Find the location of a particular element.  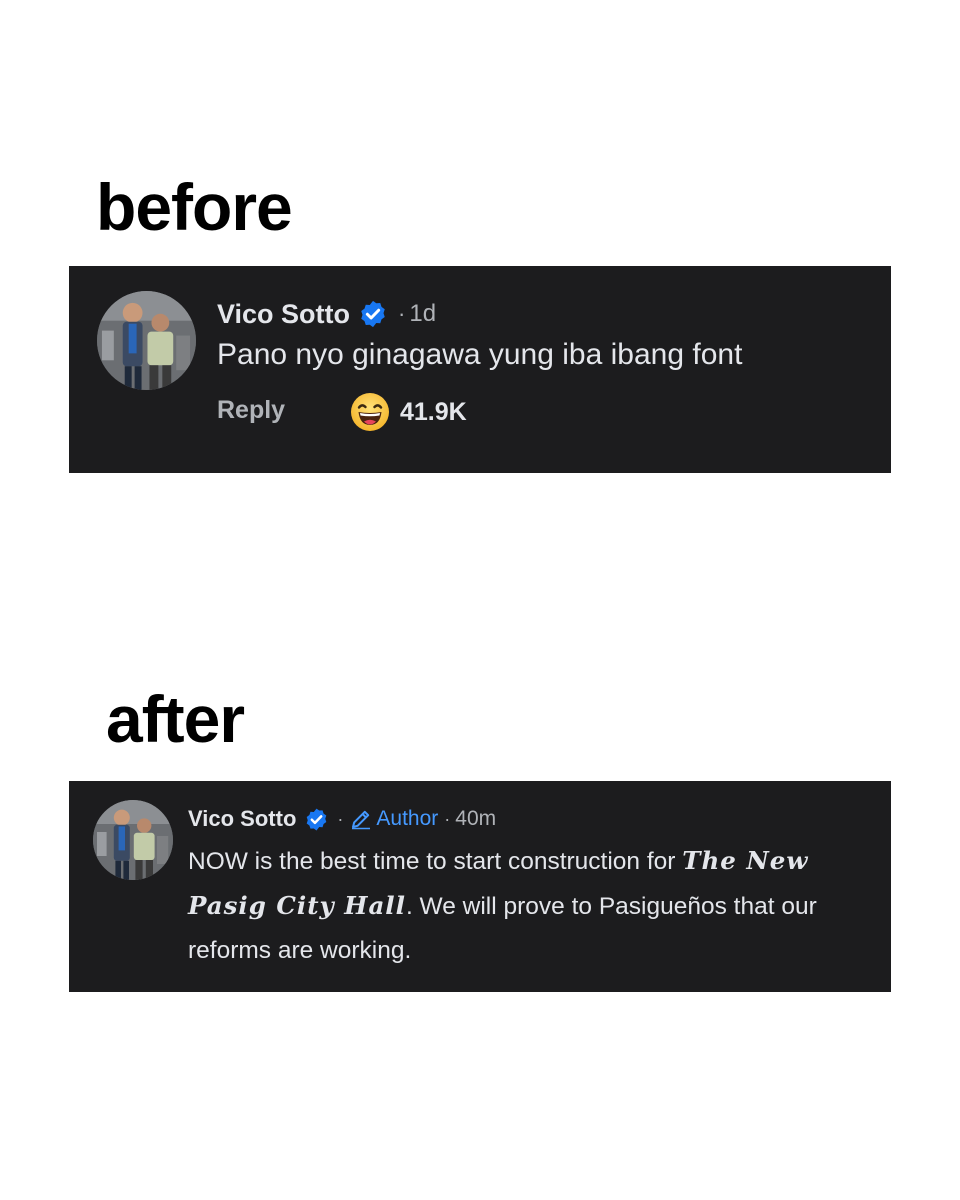

pencil-icon is located at coordinates (361, 819).